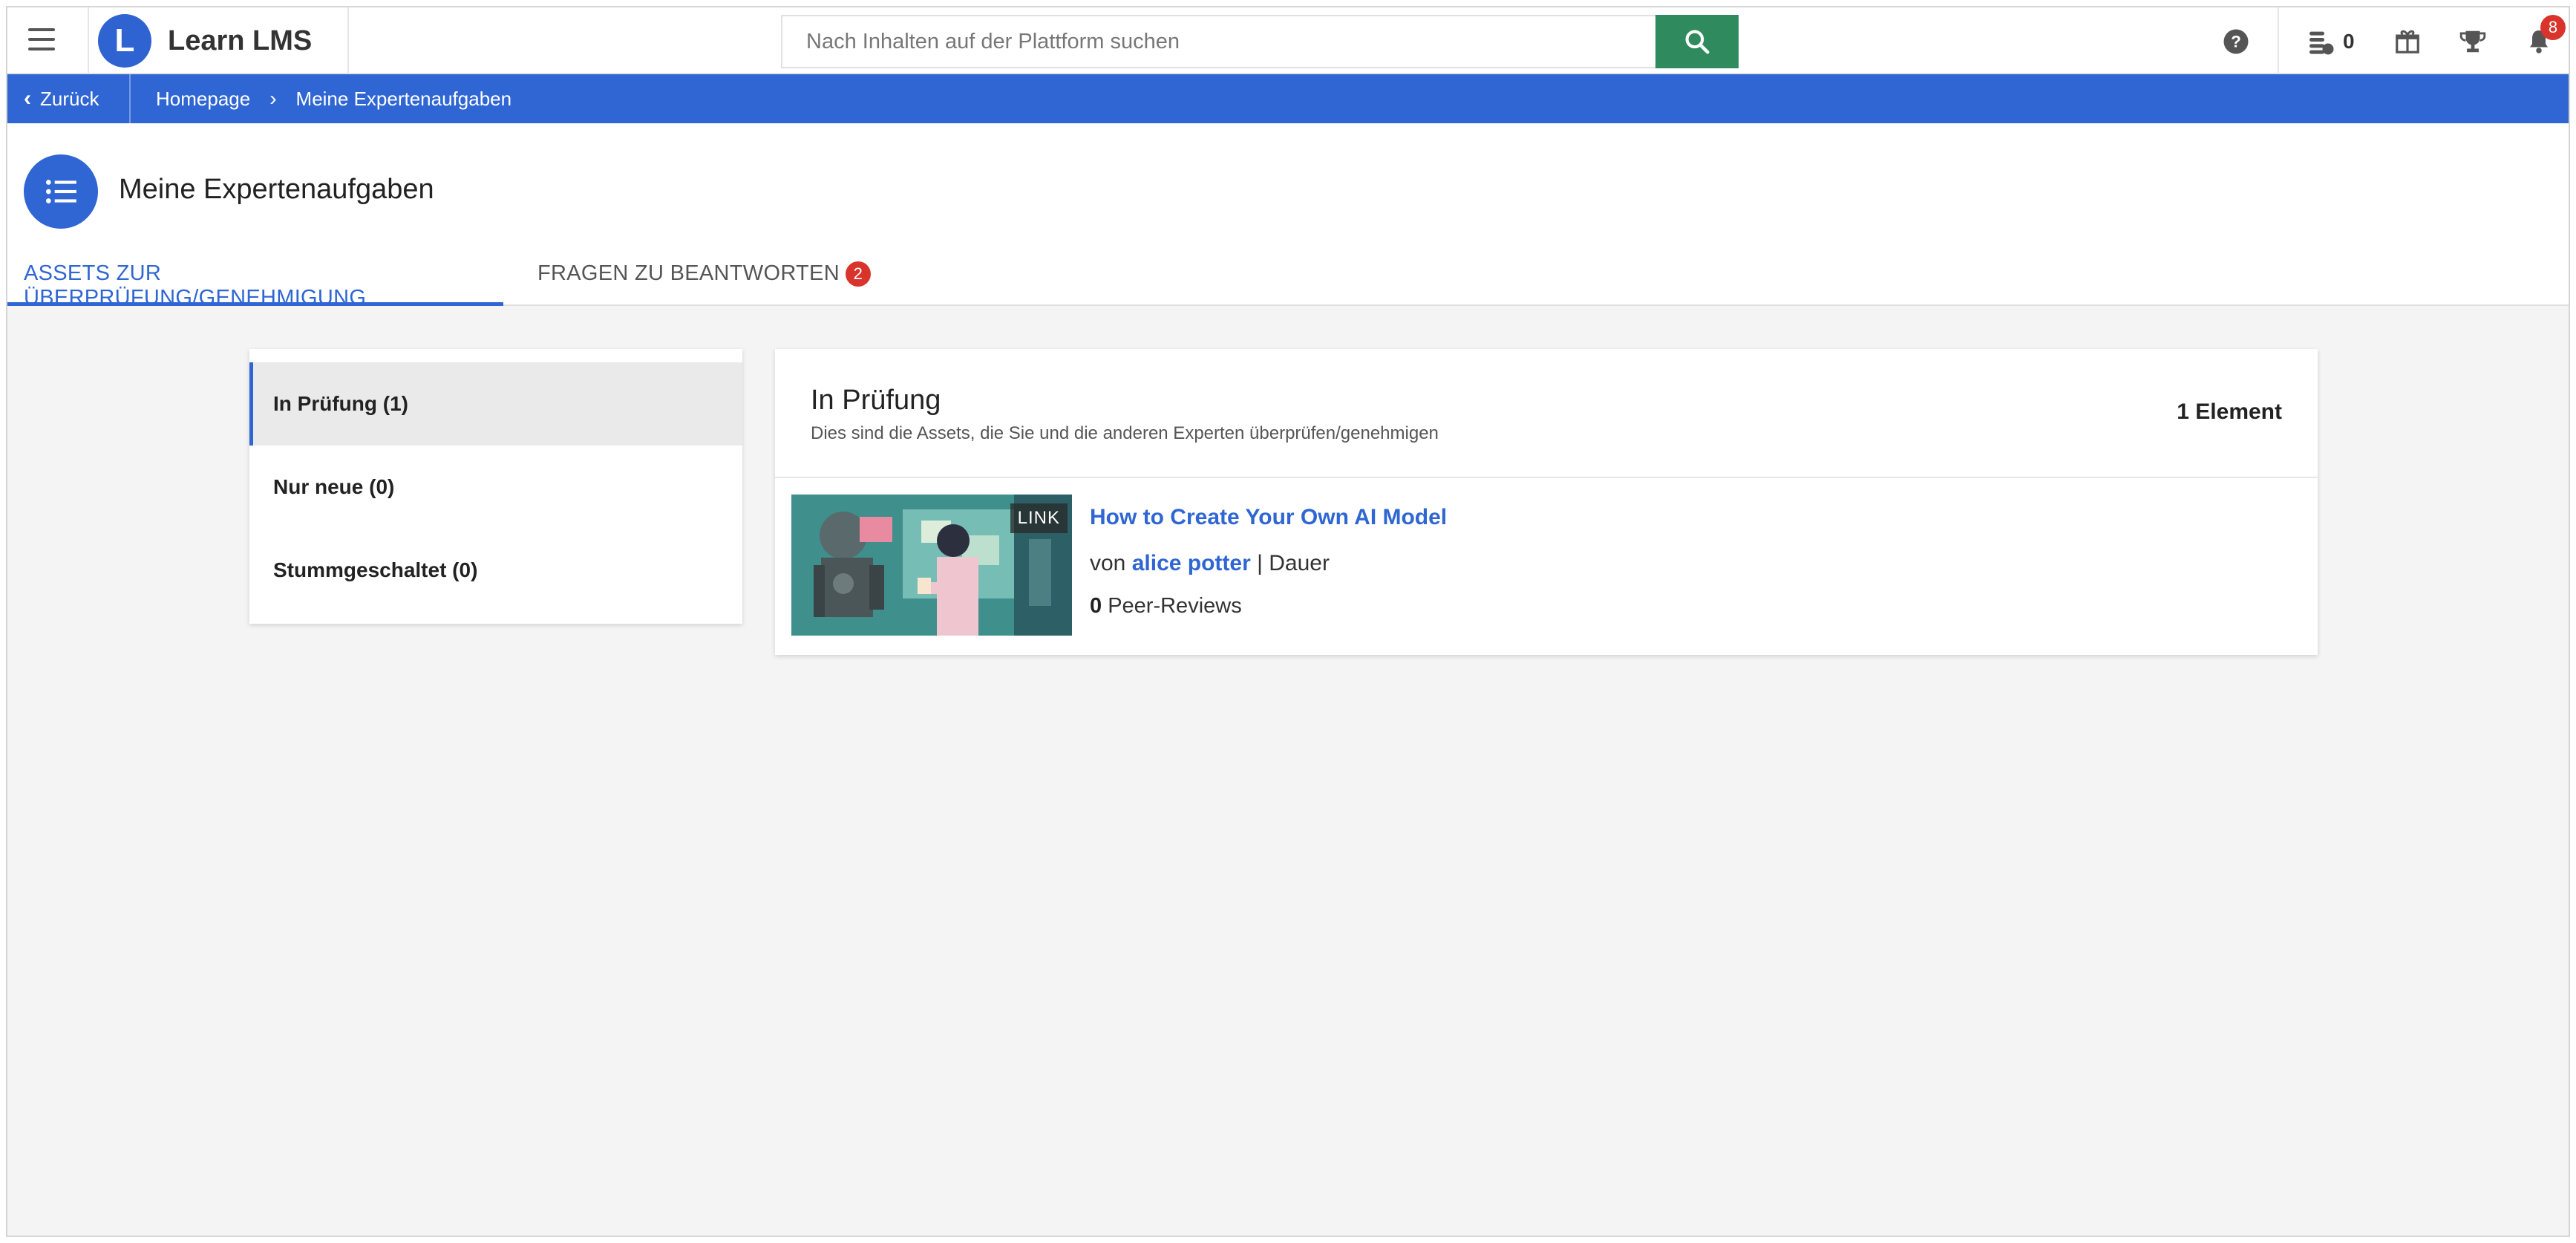 The width and height of the screenshot is (2576, 1243). What do you see at coordinates (61, 192) in the screenshot?
I see `list-icon` at bounding box center [61, 192].